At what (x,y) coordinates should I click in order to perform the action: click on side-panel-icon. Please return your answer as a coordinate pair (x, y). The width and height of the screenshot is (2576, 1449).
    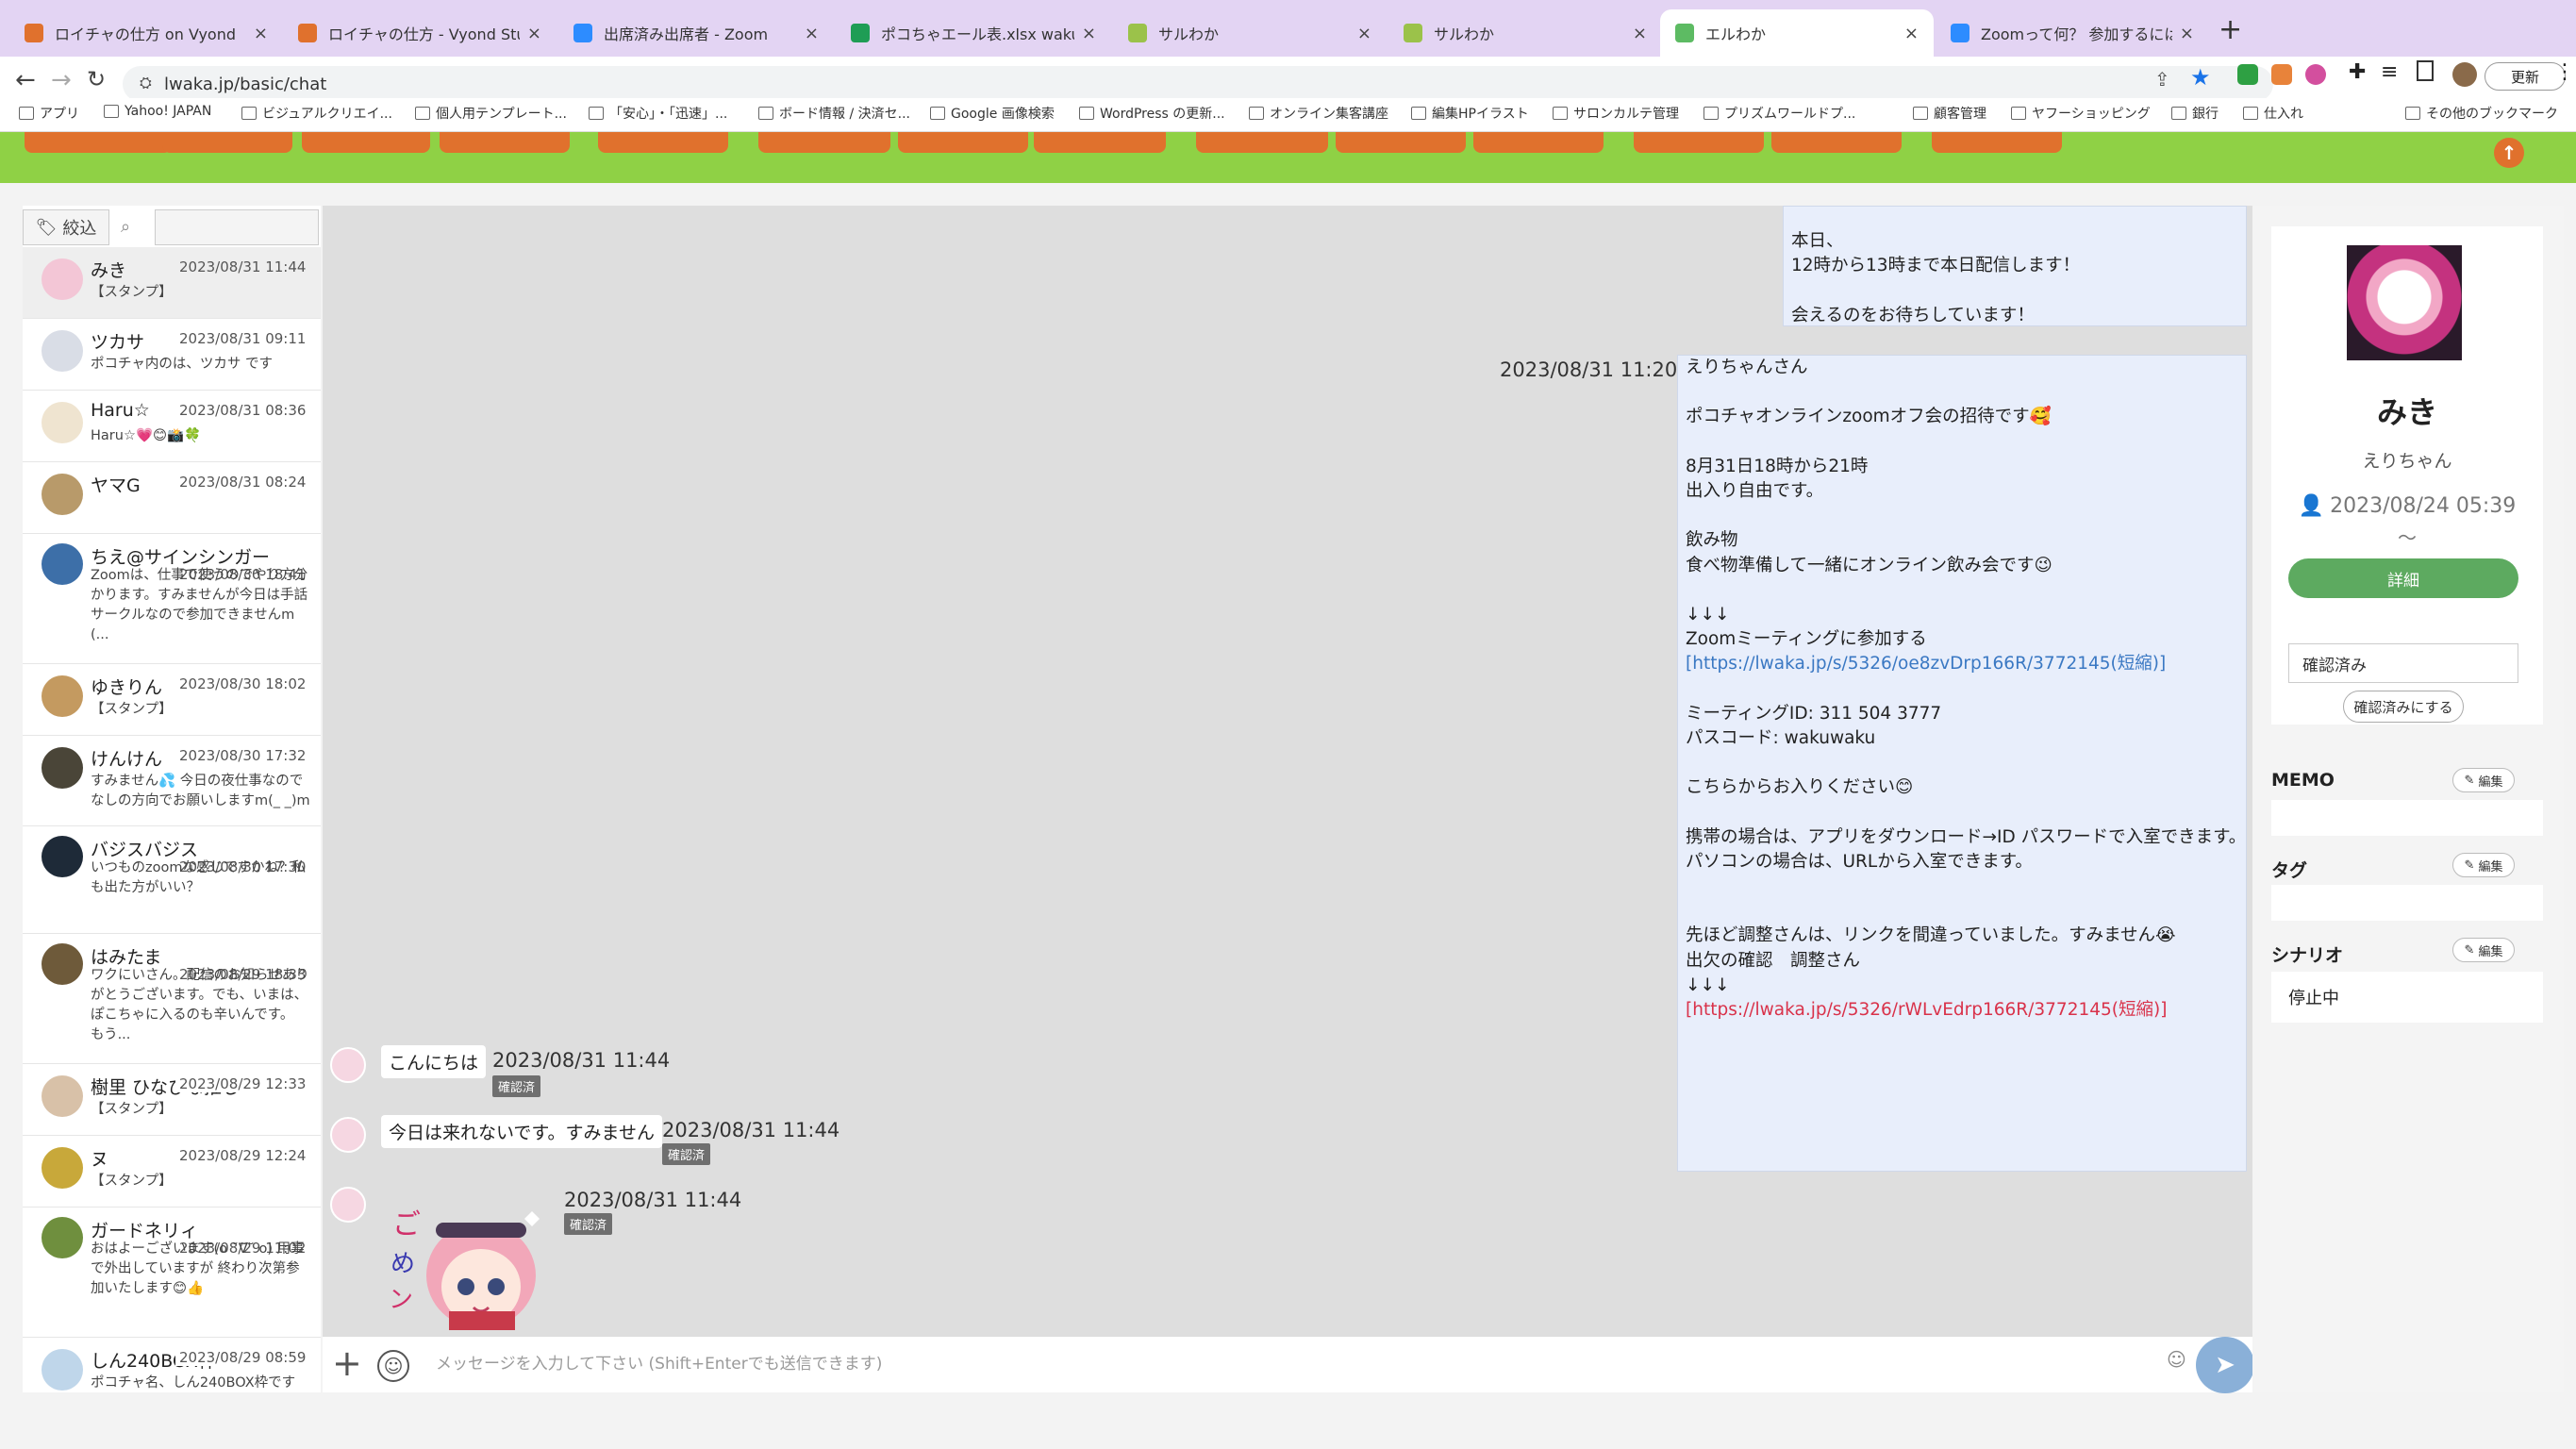
    Looking at the image, I should click on (2425, 70).